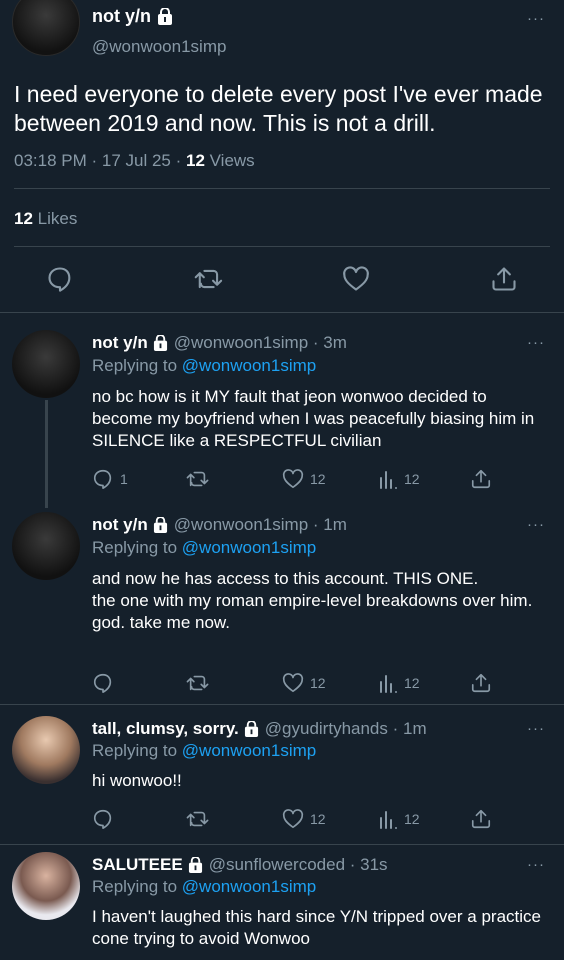 The image size is (564, 960). I want to click on reply-action-bar: 1 12 12, so click(282, 479).